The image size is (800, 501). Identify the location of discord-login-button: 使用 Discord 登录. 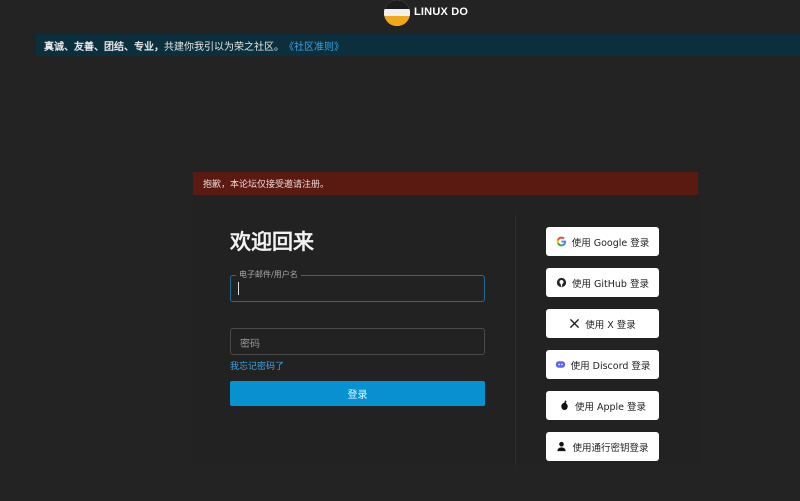
(602, 364).